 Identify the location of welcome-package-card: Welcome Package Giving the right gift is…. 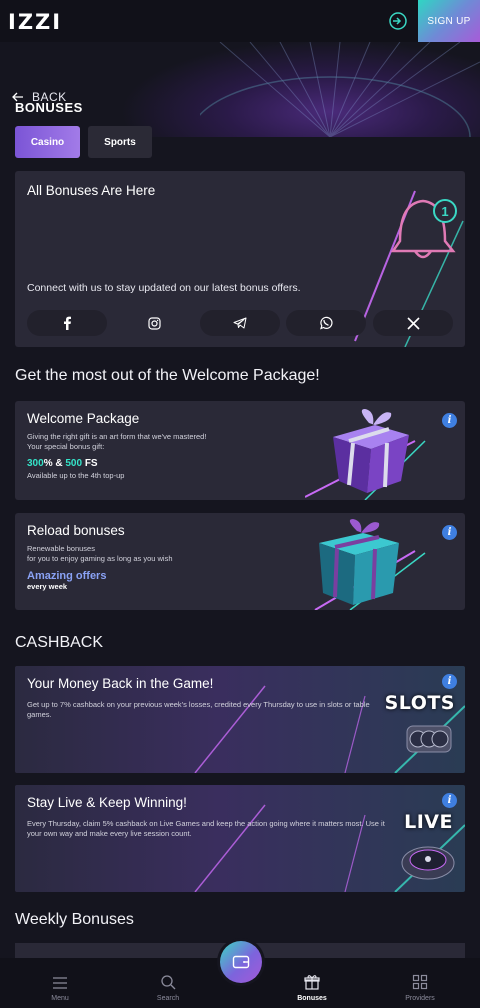
(240, 450).